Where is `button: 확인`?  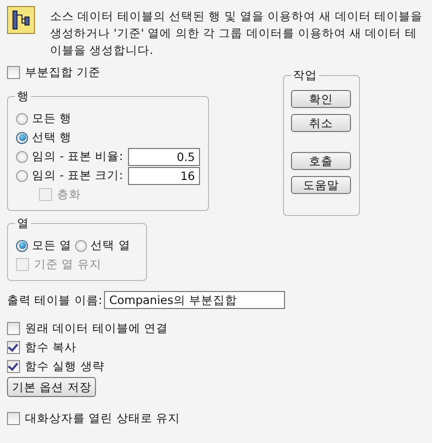
button: 확인 is located at coordinates (321, 99).